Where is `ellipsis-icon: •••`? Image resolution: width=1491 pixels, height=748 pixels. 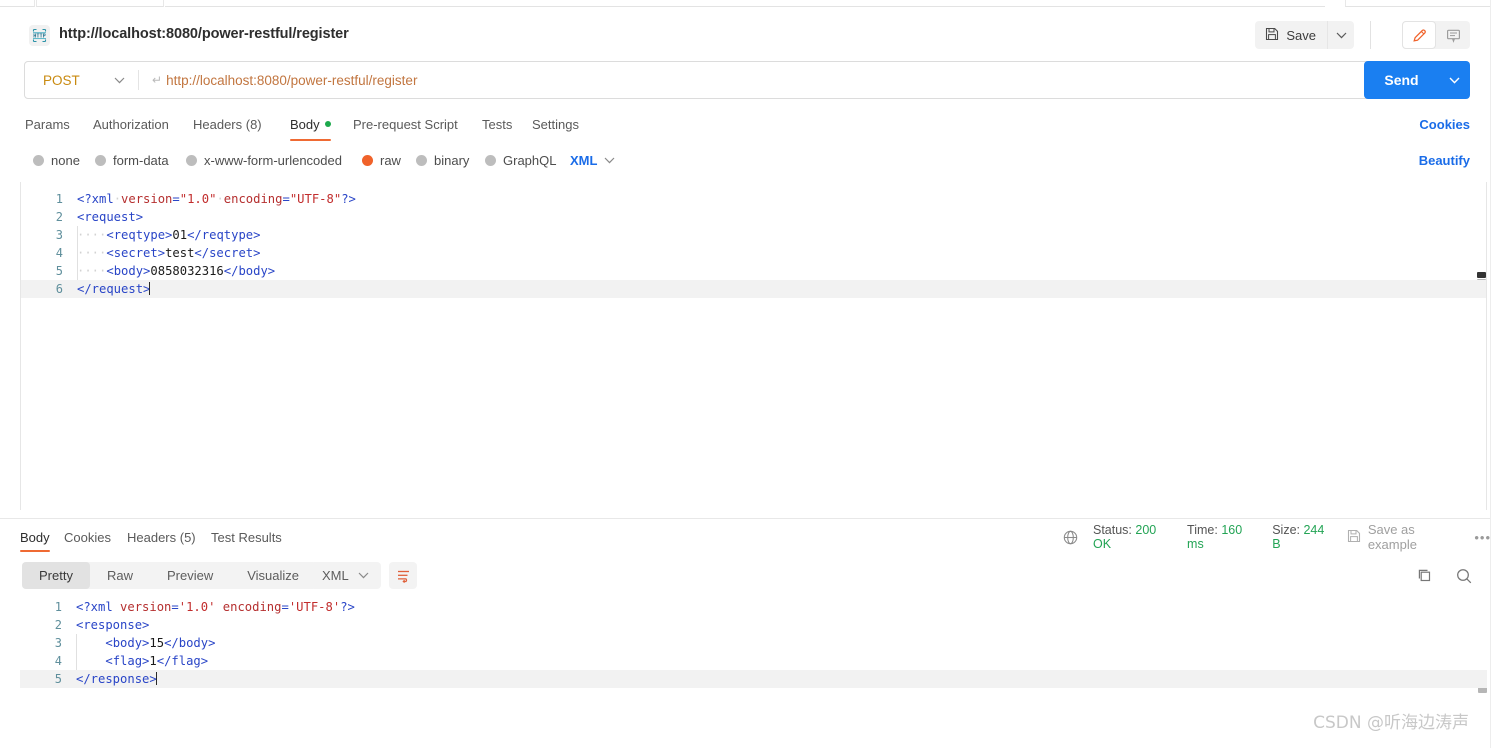 ellipsis-icon: ••• is located at coordinates (1482, 537).